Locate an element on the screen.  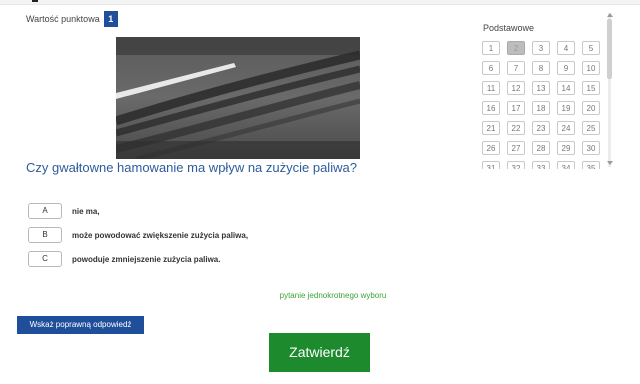
question-number-2: 2 is located at coordinates (516, 48).